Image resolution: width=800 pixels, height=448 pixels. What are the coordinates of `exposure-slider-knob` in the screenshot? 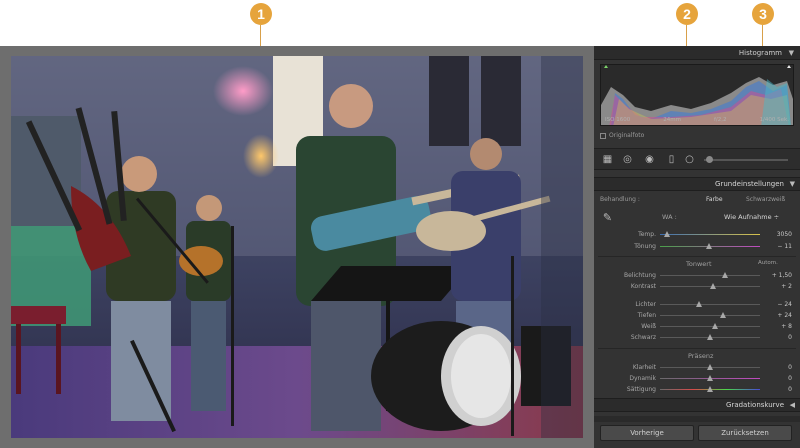 It's located at (725, 275).